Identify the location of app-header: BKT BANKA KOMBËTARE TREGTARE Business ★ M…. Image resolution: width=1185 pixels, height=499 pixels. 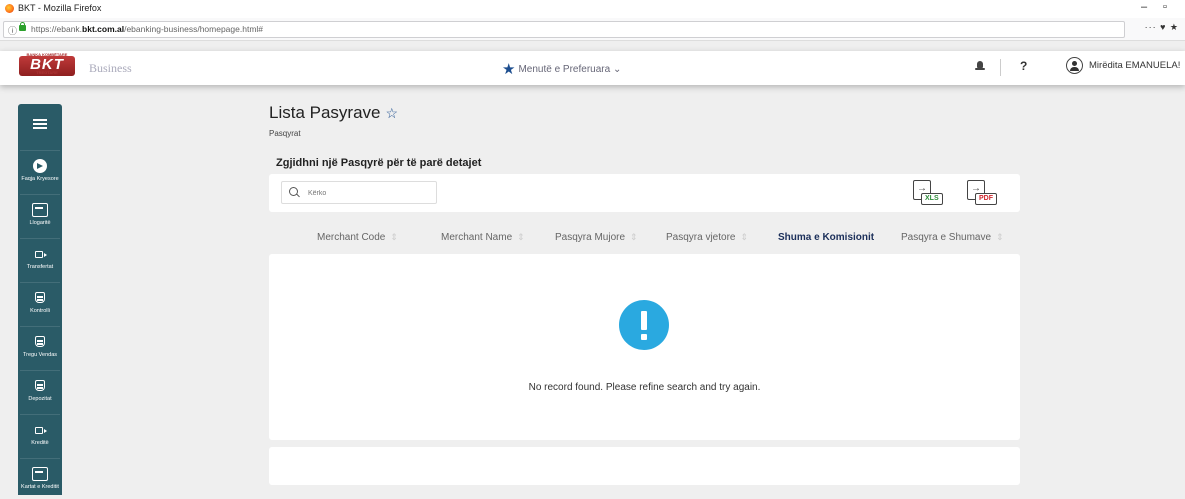
(592, 68).